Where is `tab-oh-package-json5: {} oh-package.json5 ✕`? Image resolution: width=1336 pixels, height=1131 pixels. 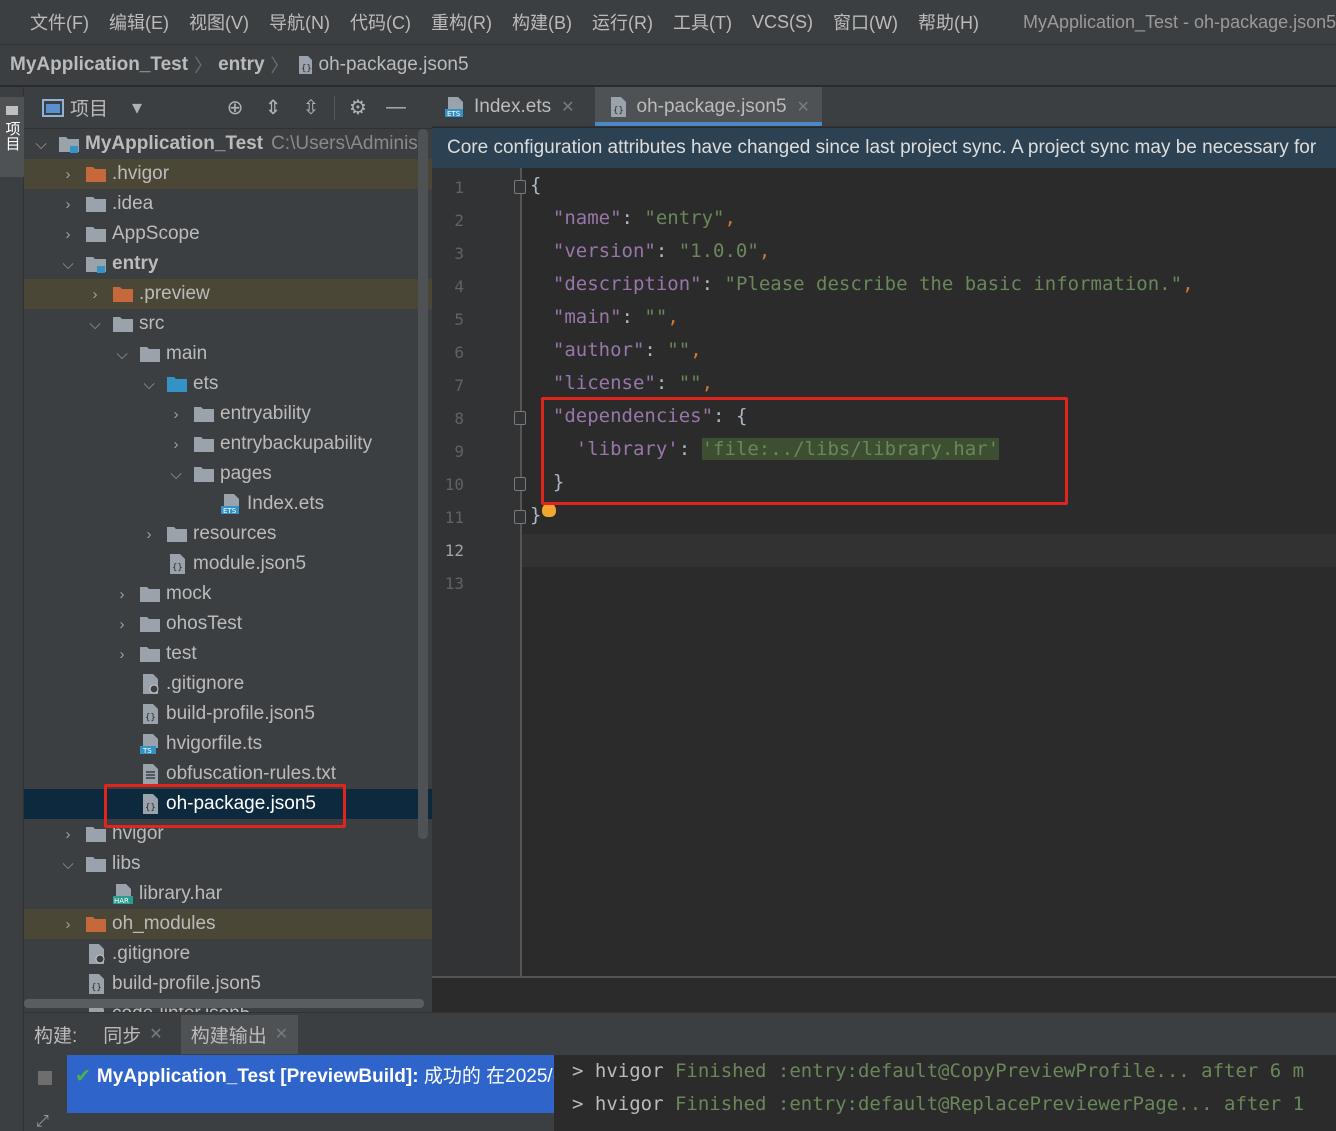 tab-oh-package-json5: {} oh-package.json5 ✕ is located at coordinates (708, 106).